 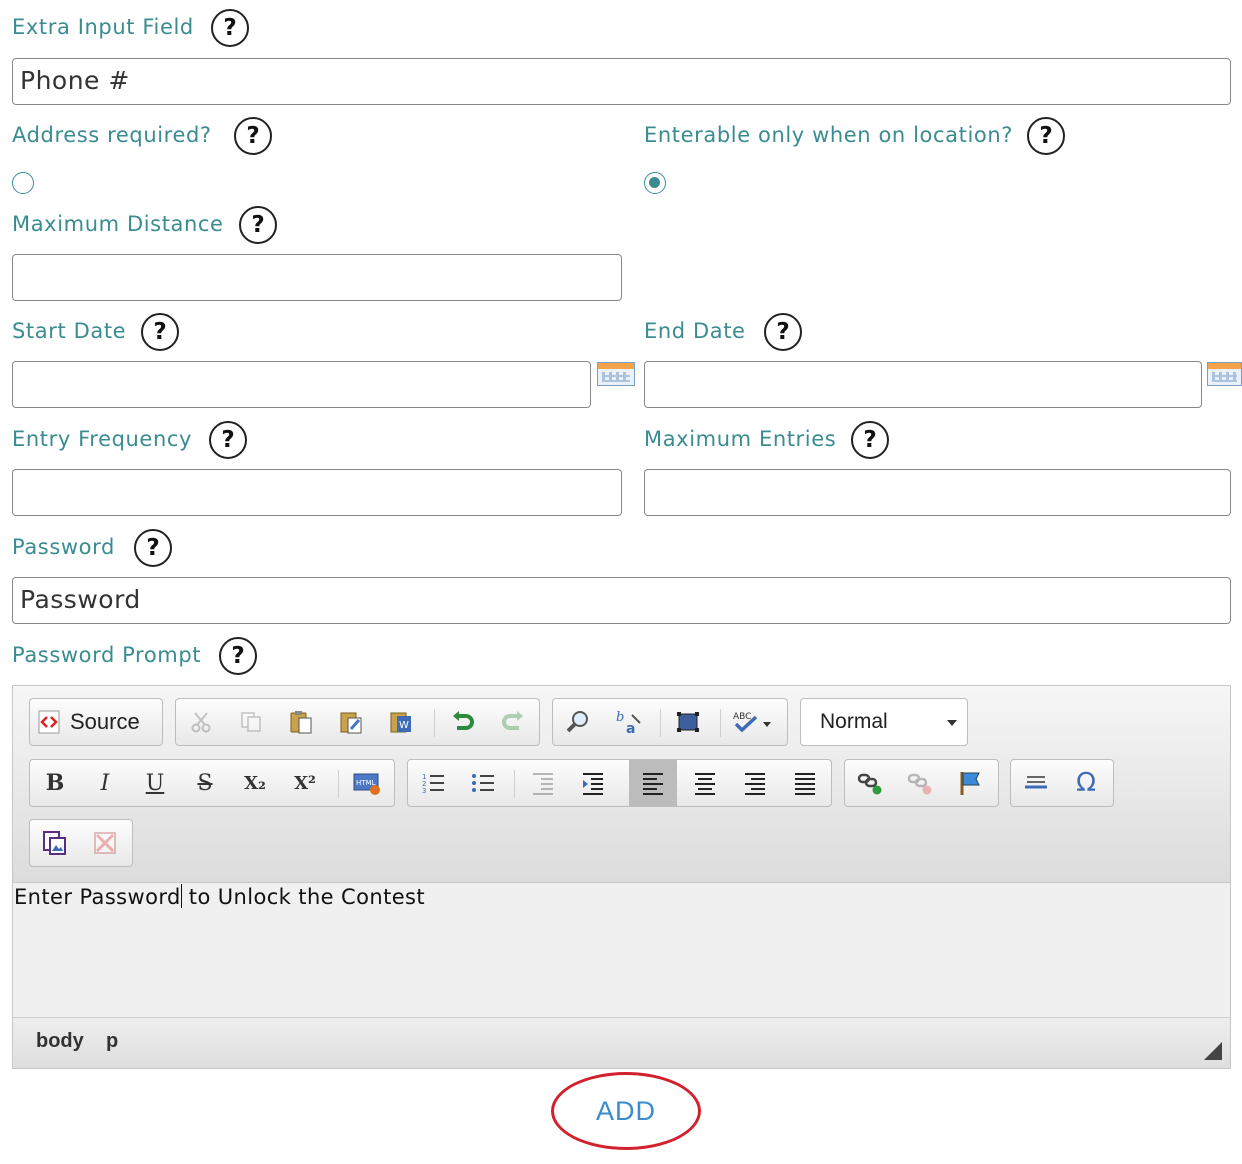 What do you see at coordinates (593, 783) in the screenshot?
I see `indent-icon` at bounding box center [593, 783].